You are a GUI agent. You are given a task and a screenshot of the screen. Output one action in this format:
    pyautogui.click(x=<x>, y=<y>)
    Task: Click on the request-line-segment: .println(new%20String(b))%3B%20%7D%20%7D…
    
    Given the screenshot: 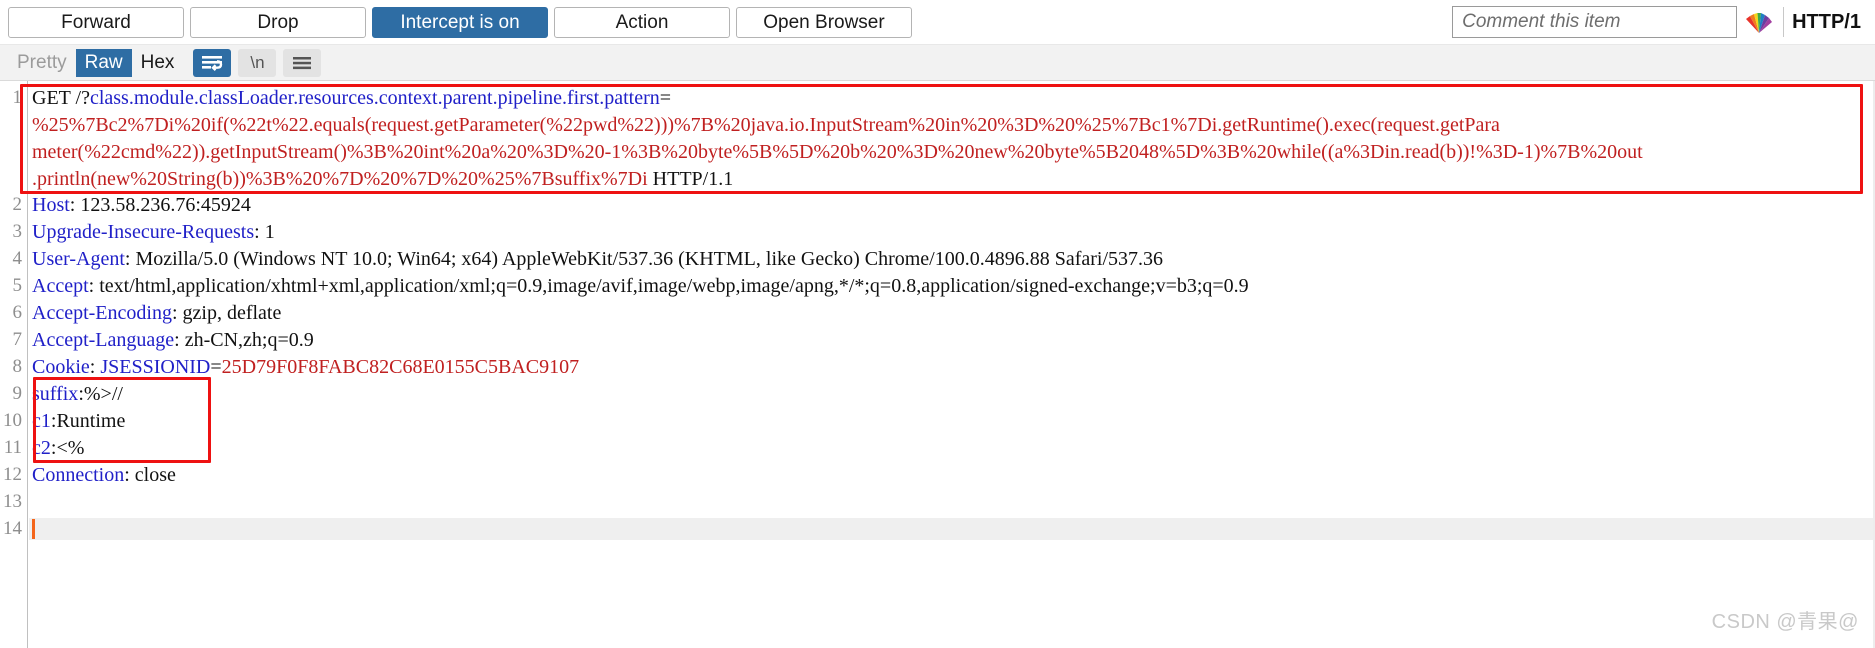 What is the action you would take?
    pyautogui.click(x=952, y=179)
    